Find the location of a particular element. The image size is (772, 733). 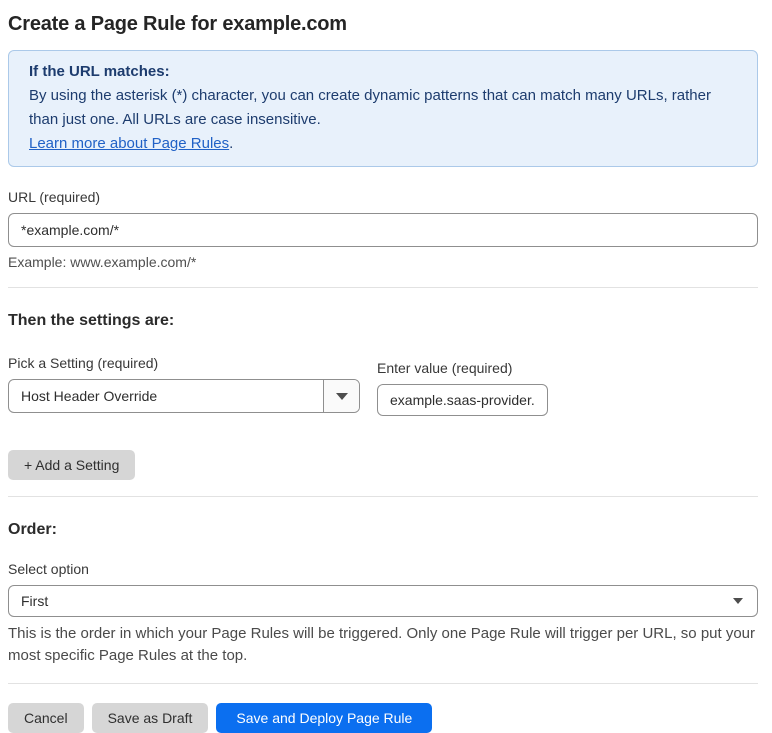

setting-select-caret-section is located at coordinates (341, 396).